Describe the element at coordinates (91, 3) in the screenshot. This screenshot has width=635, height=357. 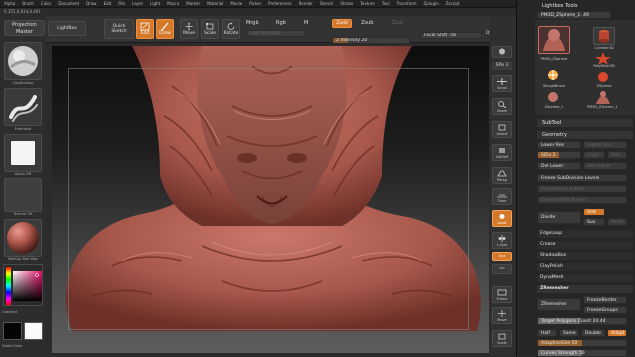
I see `menu-item-draw: Draw` at that location.